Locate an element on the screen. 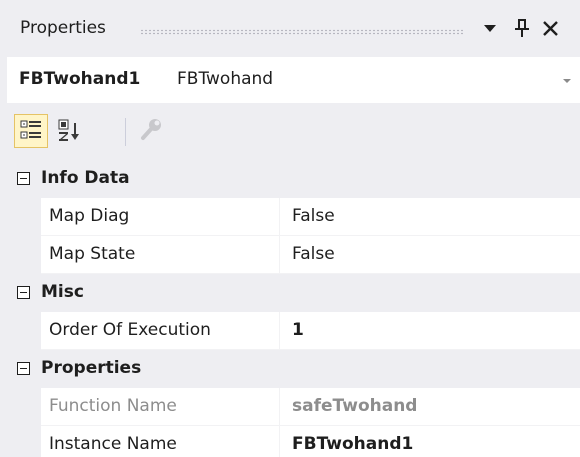 Image resolution: width=580 pixels, height=457 pixels. chevron-down-icon is located at coordinates (567, 81).